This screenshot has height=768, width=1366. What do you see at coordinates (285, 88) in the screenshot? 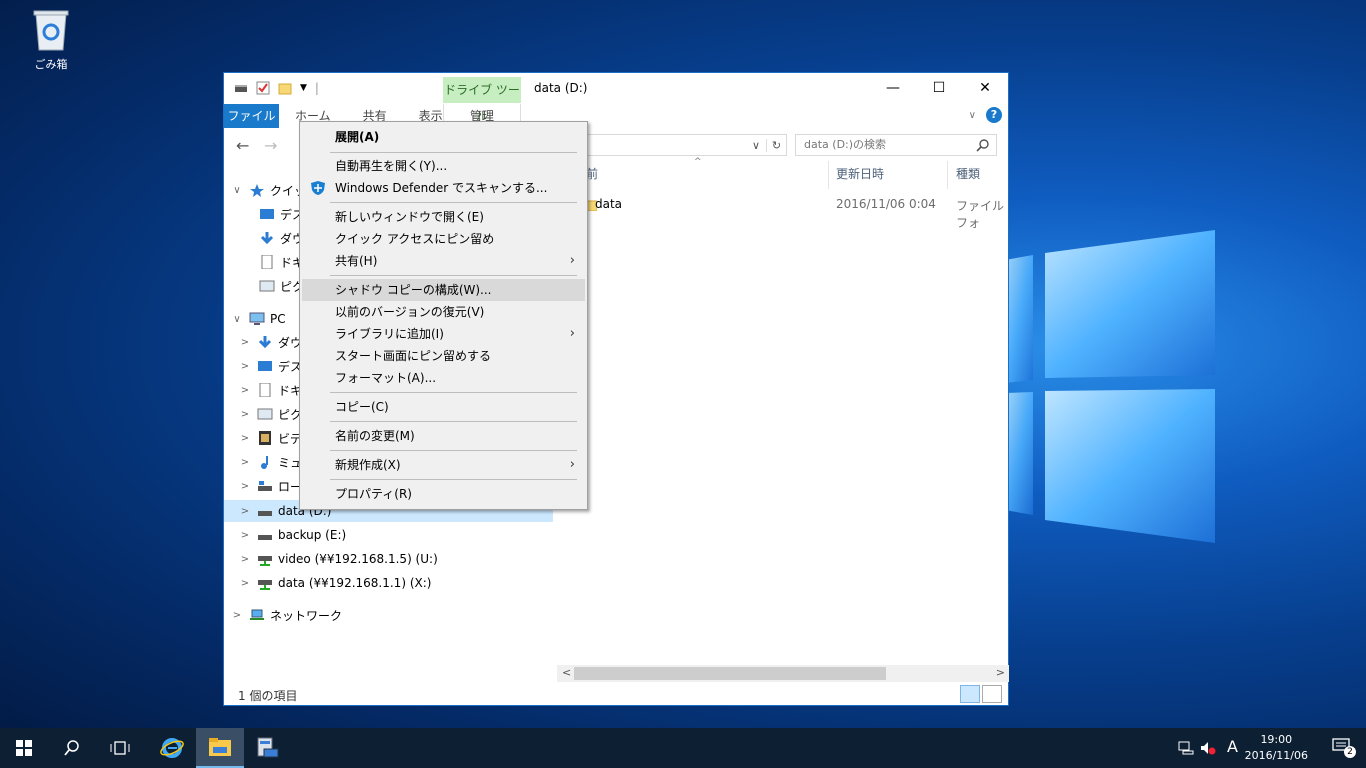
I see `new-folder-icon` at bounding box center [285, 88].